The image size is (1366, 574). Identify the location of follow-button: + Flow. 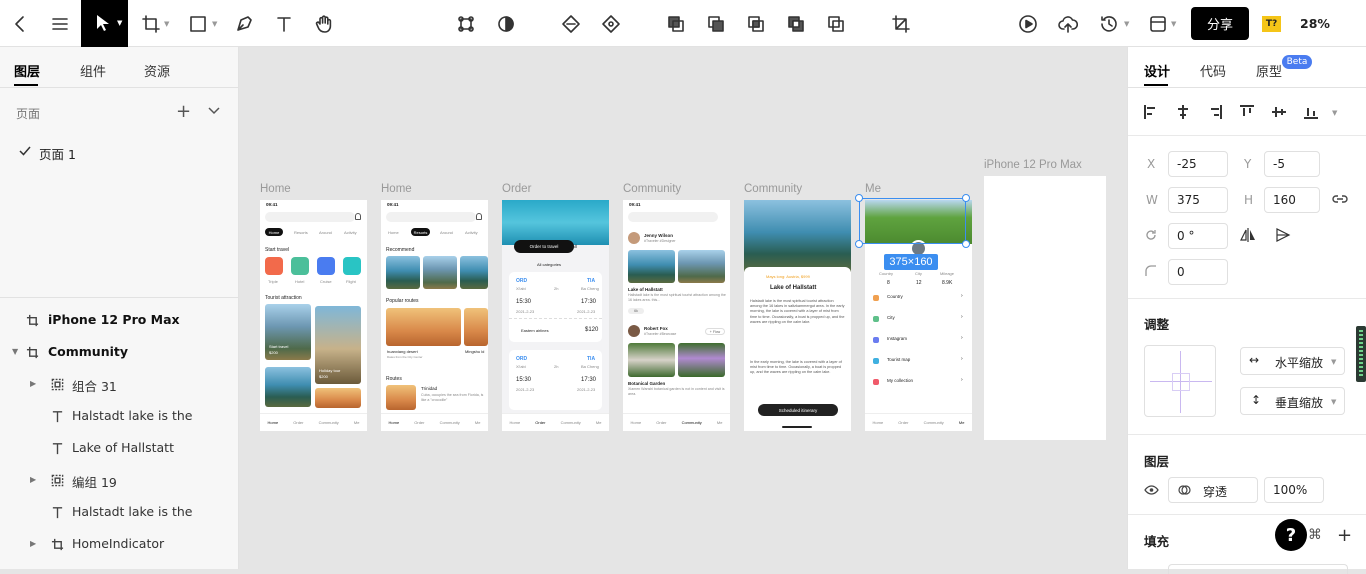
(715, 331).